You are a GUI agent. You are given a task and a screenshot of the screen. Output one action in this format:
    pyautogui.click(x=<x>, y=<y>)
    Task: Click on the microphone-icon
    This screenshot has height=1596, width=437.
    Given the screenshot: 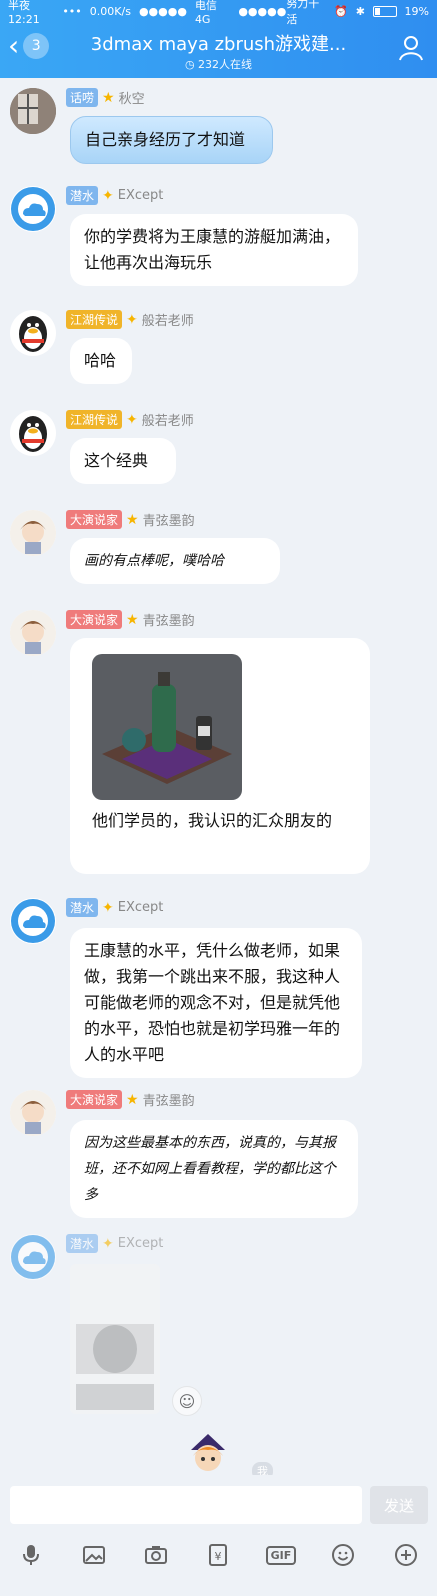 What is the action you would take?
    pyautogui.click(x=31, y=1555)
    